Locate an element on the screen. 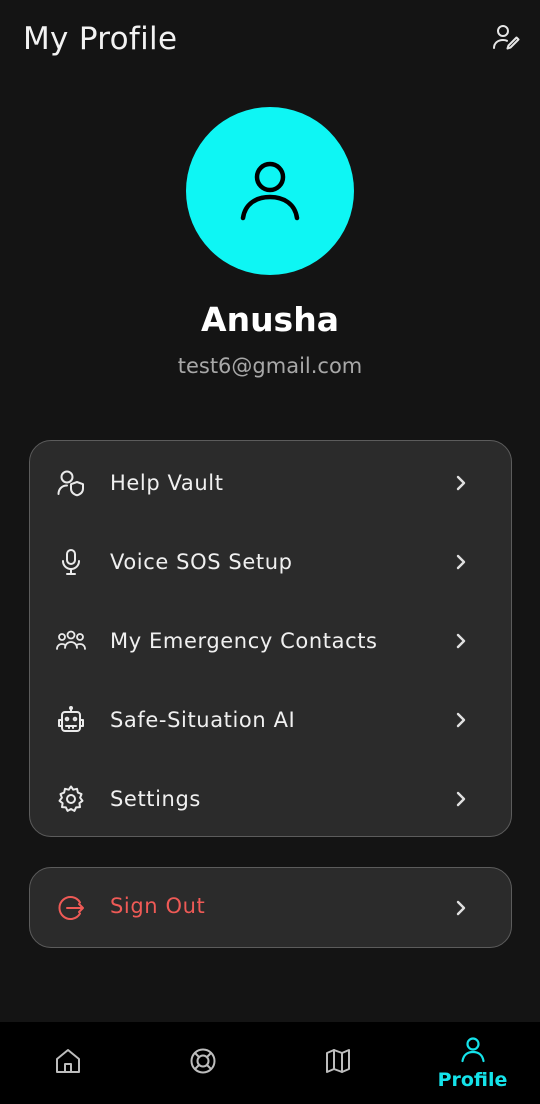  menu-item-safe-situation-ai: Safe-Situation AI is located at coordinates (270, 719).